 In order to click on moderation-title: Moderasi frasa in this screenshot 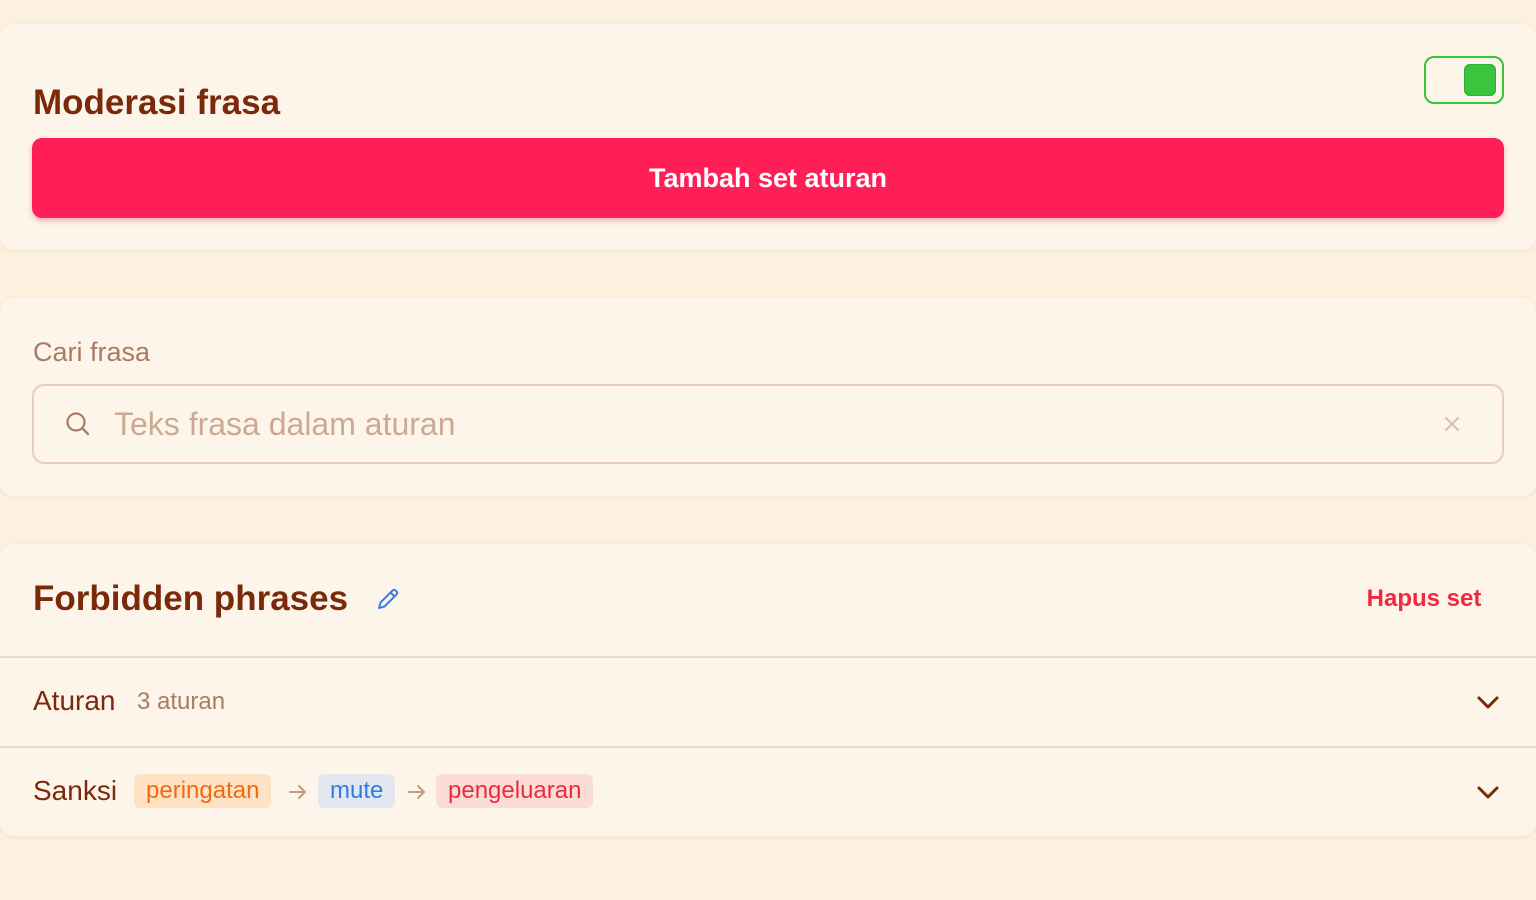, I will do `click(157, 102)`.